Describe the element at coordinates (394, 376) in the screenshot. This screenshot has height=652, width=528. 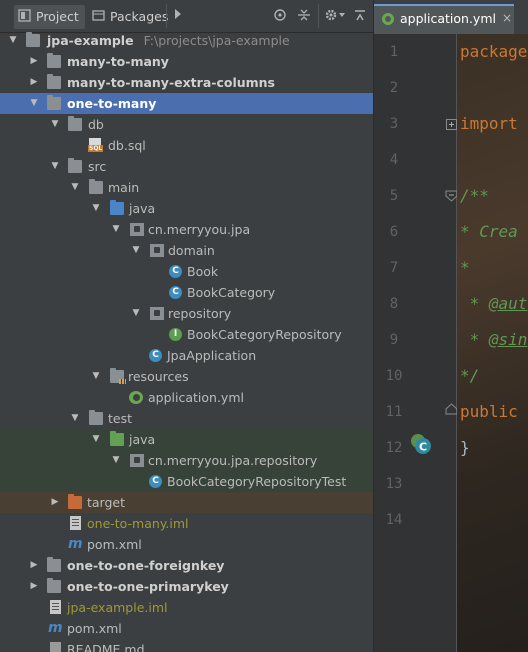
I see `line-number: 10` at that location.